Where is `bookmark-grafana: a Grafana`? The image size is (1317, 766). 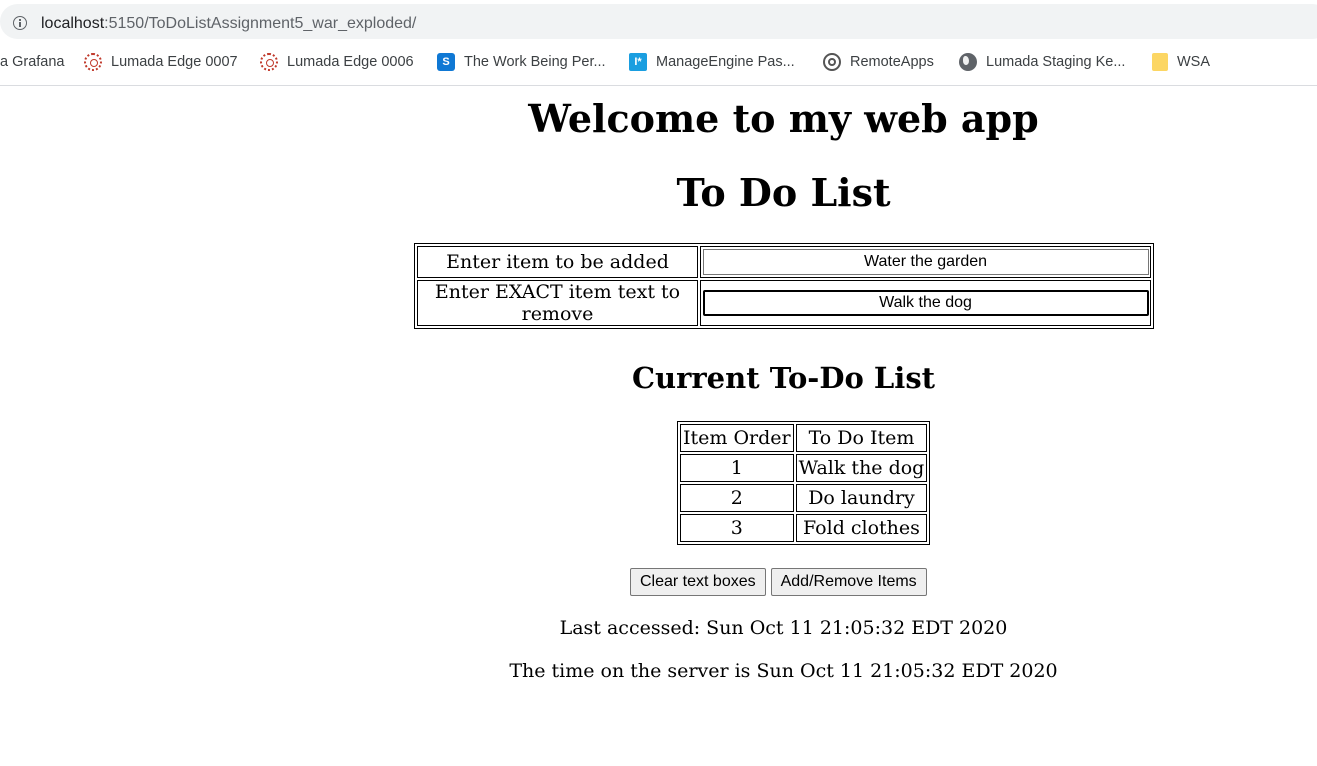
bookmark-grafana: a Grafana is located at coordinates (32, 62).